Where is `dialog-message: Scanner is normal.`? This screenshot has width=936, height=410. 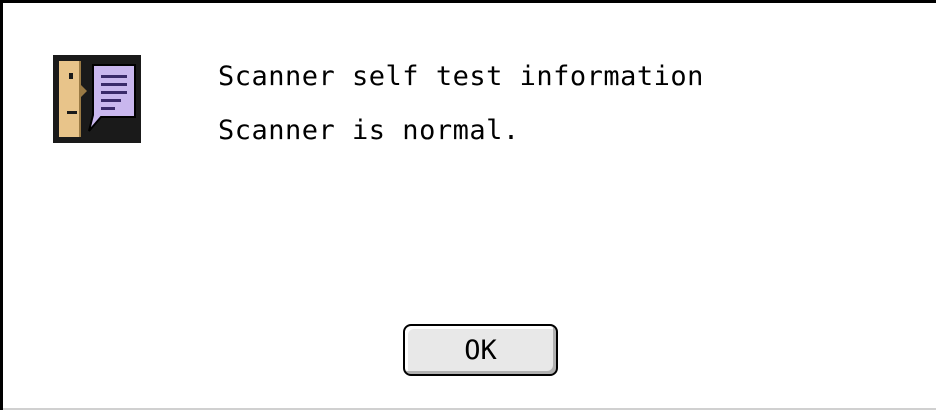 dialog-message: Scanner is normal. is located at coordinates (369, 130).